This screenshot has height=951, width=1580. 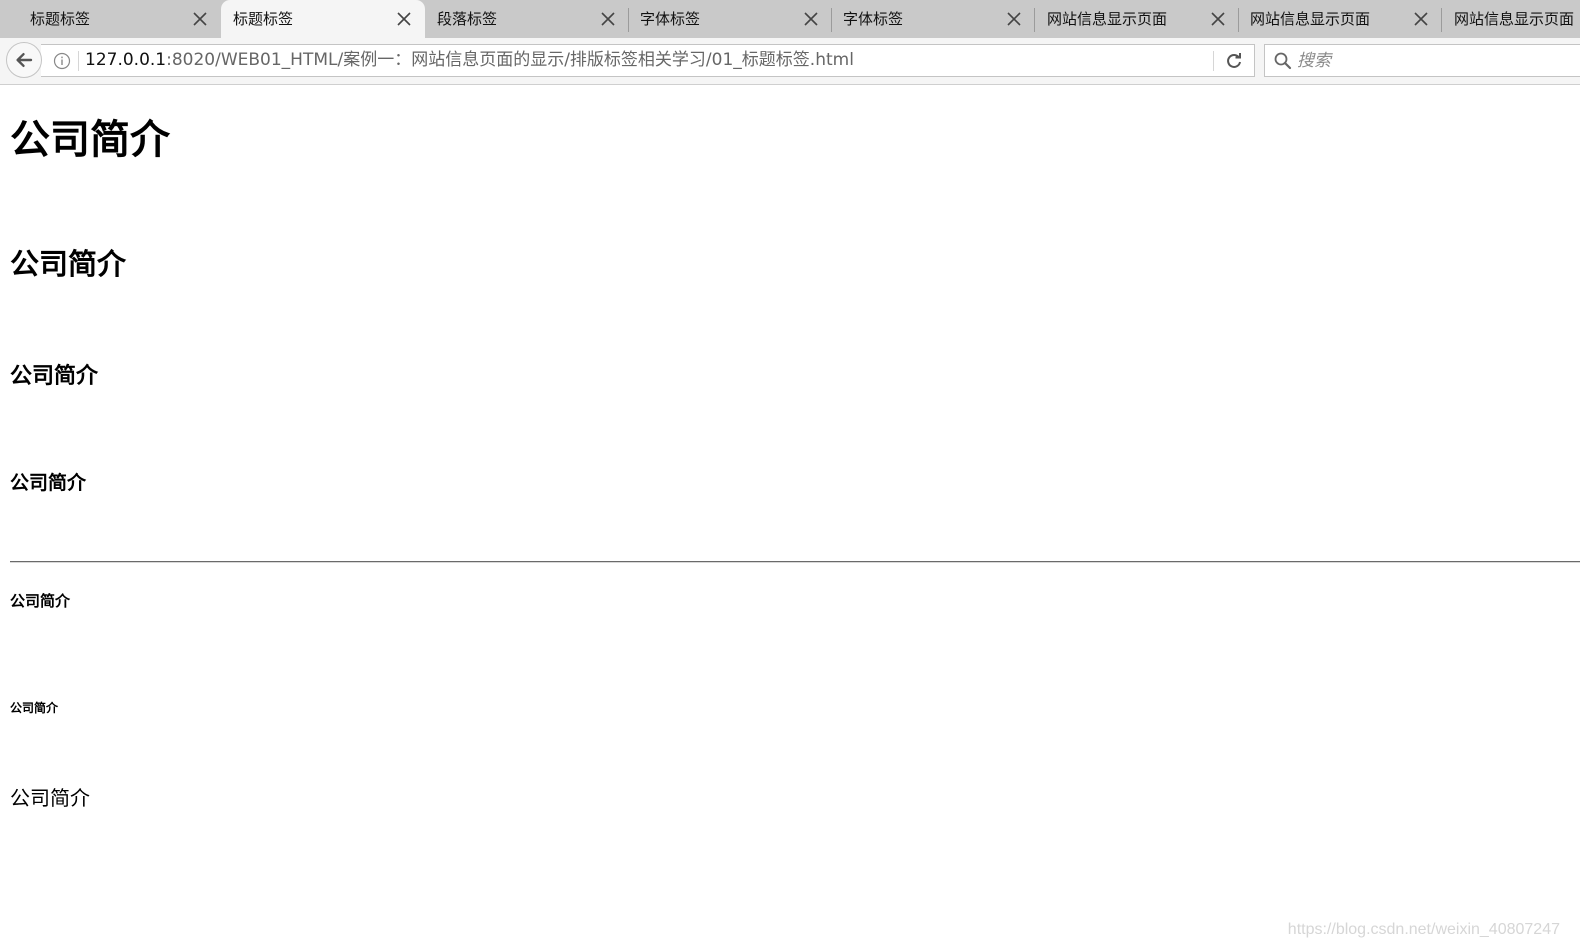 I want to click on back-arrow-icon, so click(x=24, y=60).